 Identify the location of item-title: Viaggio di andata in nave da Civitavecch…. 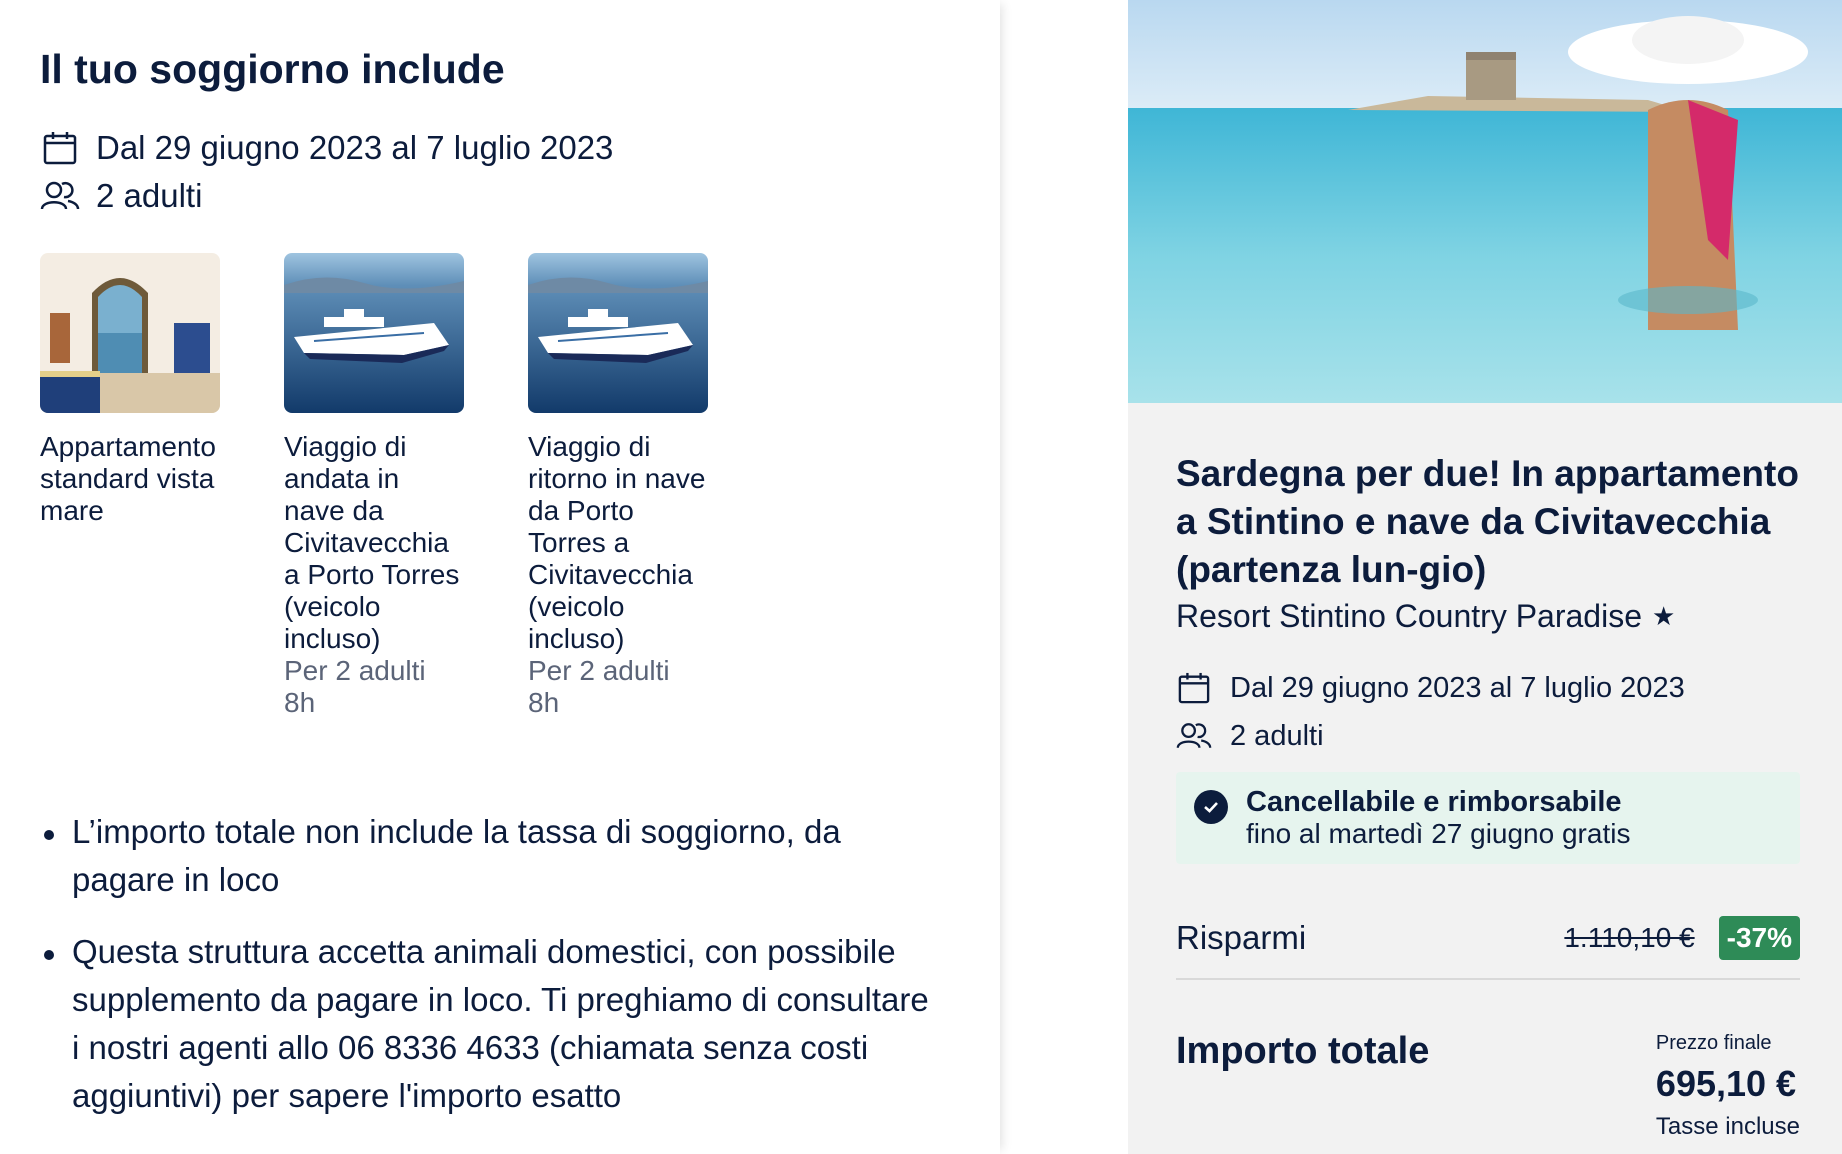
(372, 542).